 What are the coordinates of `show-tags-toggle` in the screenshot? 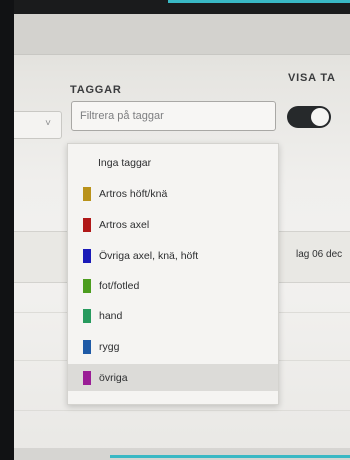 It's located at (309, 117).